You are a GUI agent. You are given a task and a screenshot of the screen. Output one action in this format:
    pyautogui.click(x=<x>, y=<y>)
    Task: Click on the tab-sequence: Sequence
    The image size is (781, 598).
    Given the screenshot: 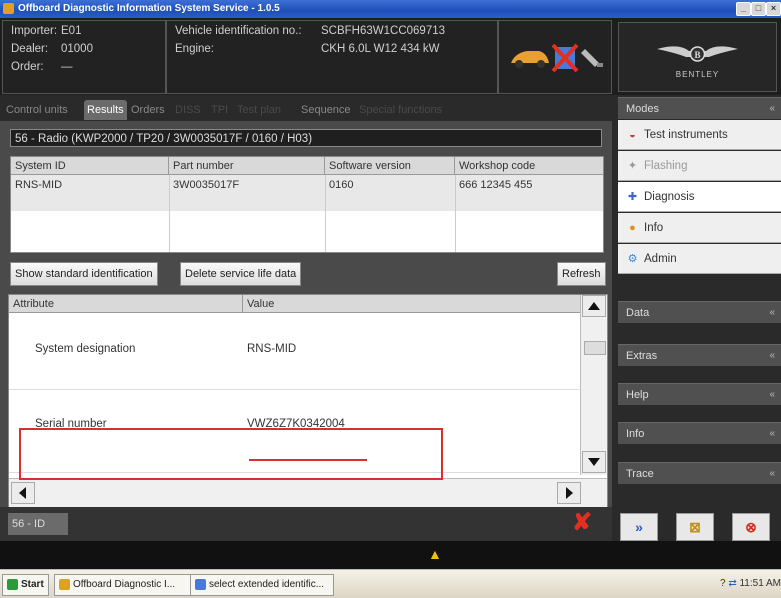 What is the action you would take?
    pyautogui.click(x=326, y=110)
    